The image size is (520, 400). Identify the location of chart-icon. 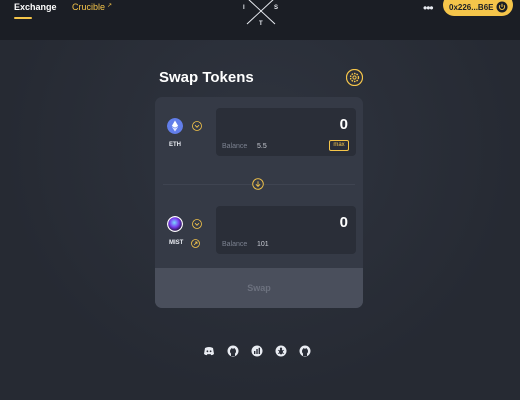
(257, 351).